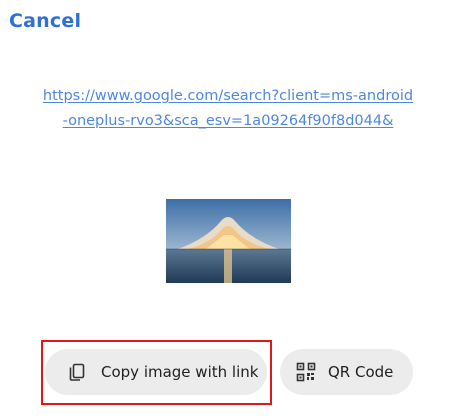 The image size is (456, 418). What do you see at coordinates (306, 372) in the screenshot?
I see `qr-code-icon` at bounding box center [306, 372].